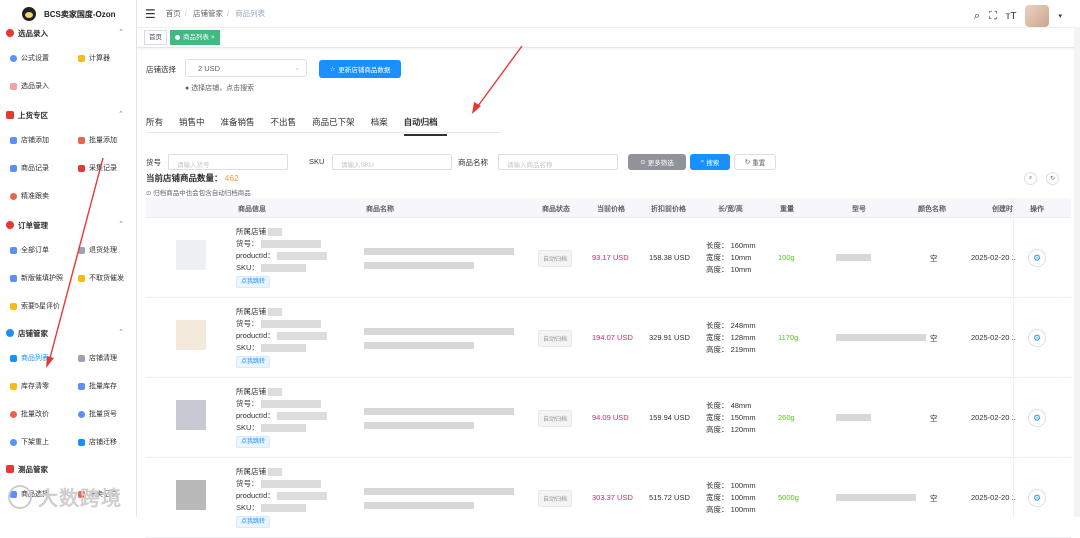  What do you see at coordinates (34, 196) in the screenshot?
I see `menu-precise-follow: 精准跟卖` at bounding box center [34, 196].